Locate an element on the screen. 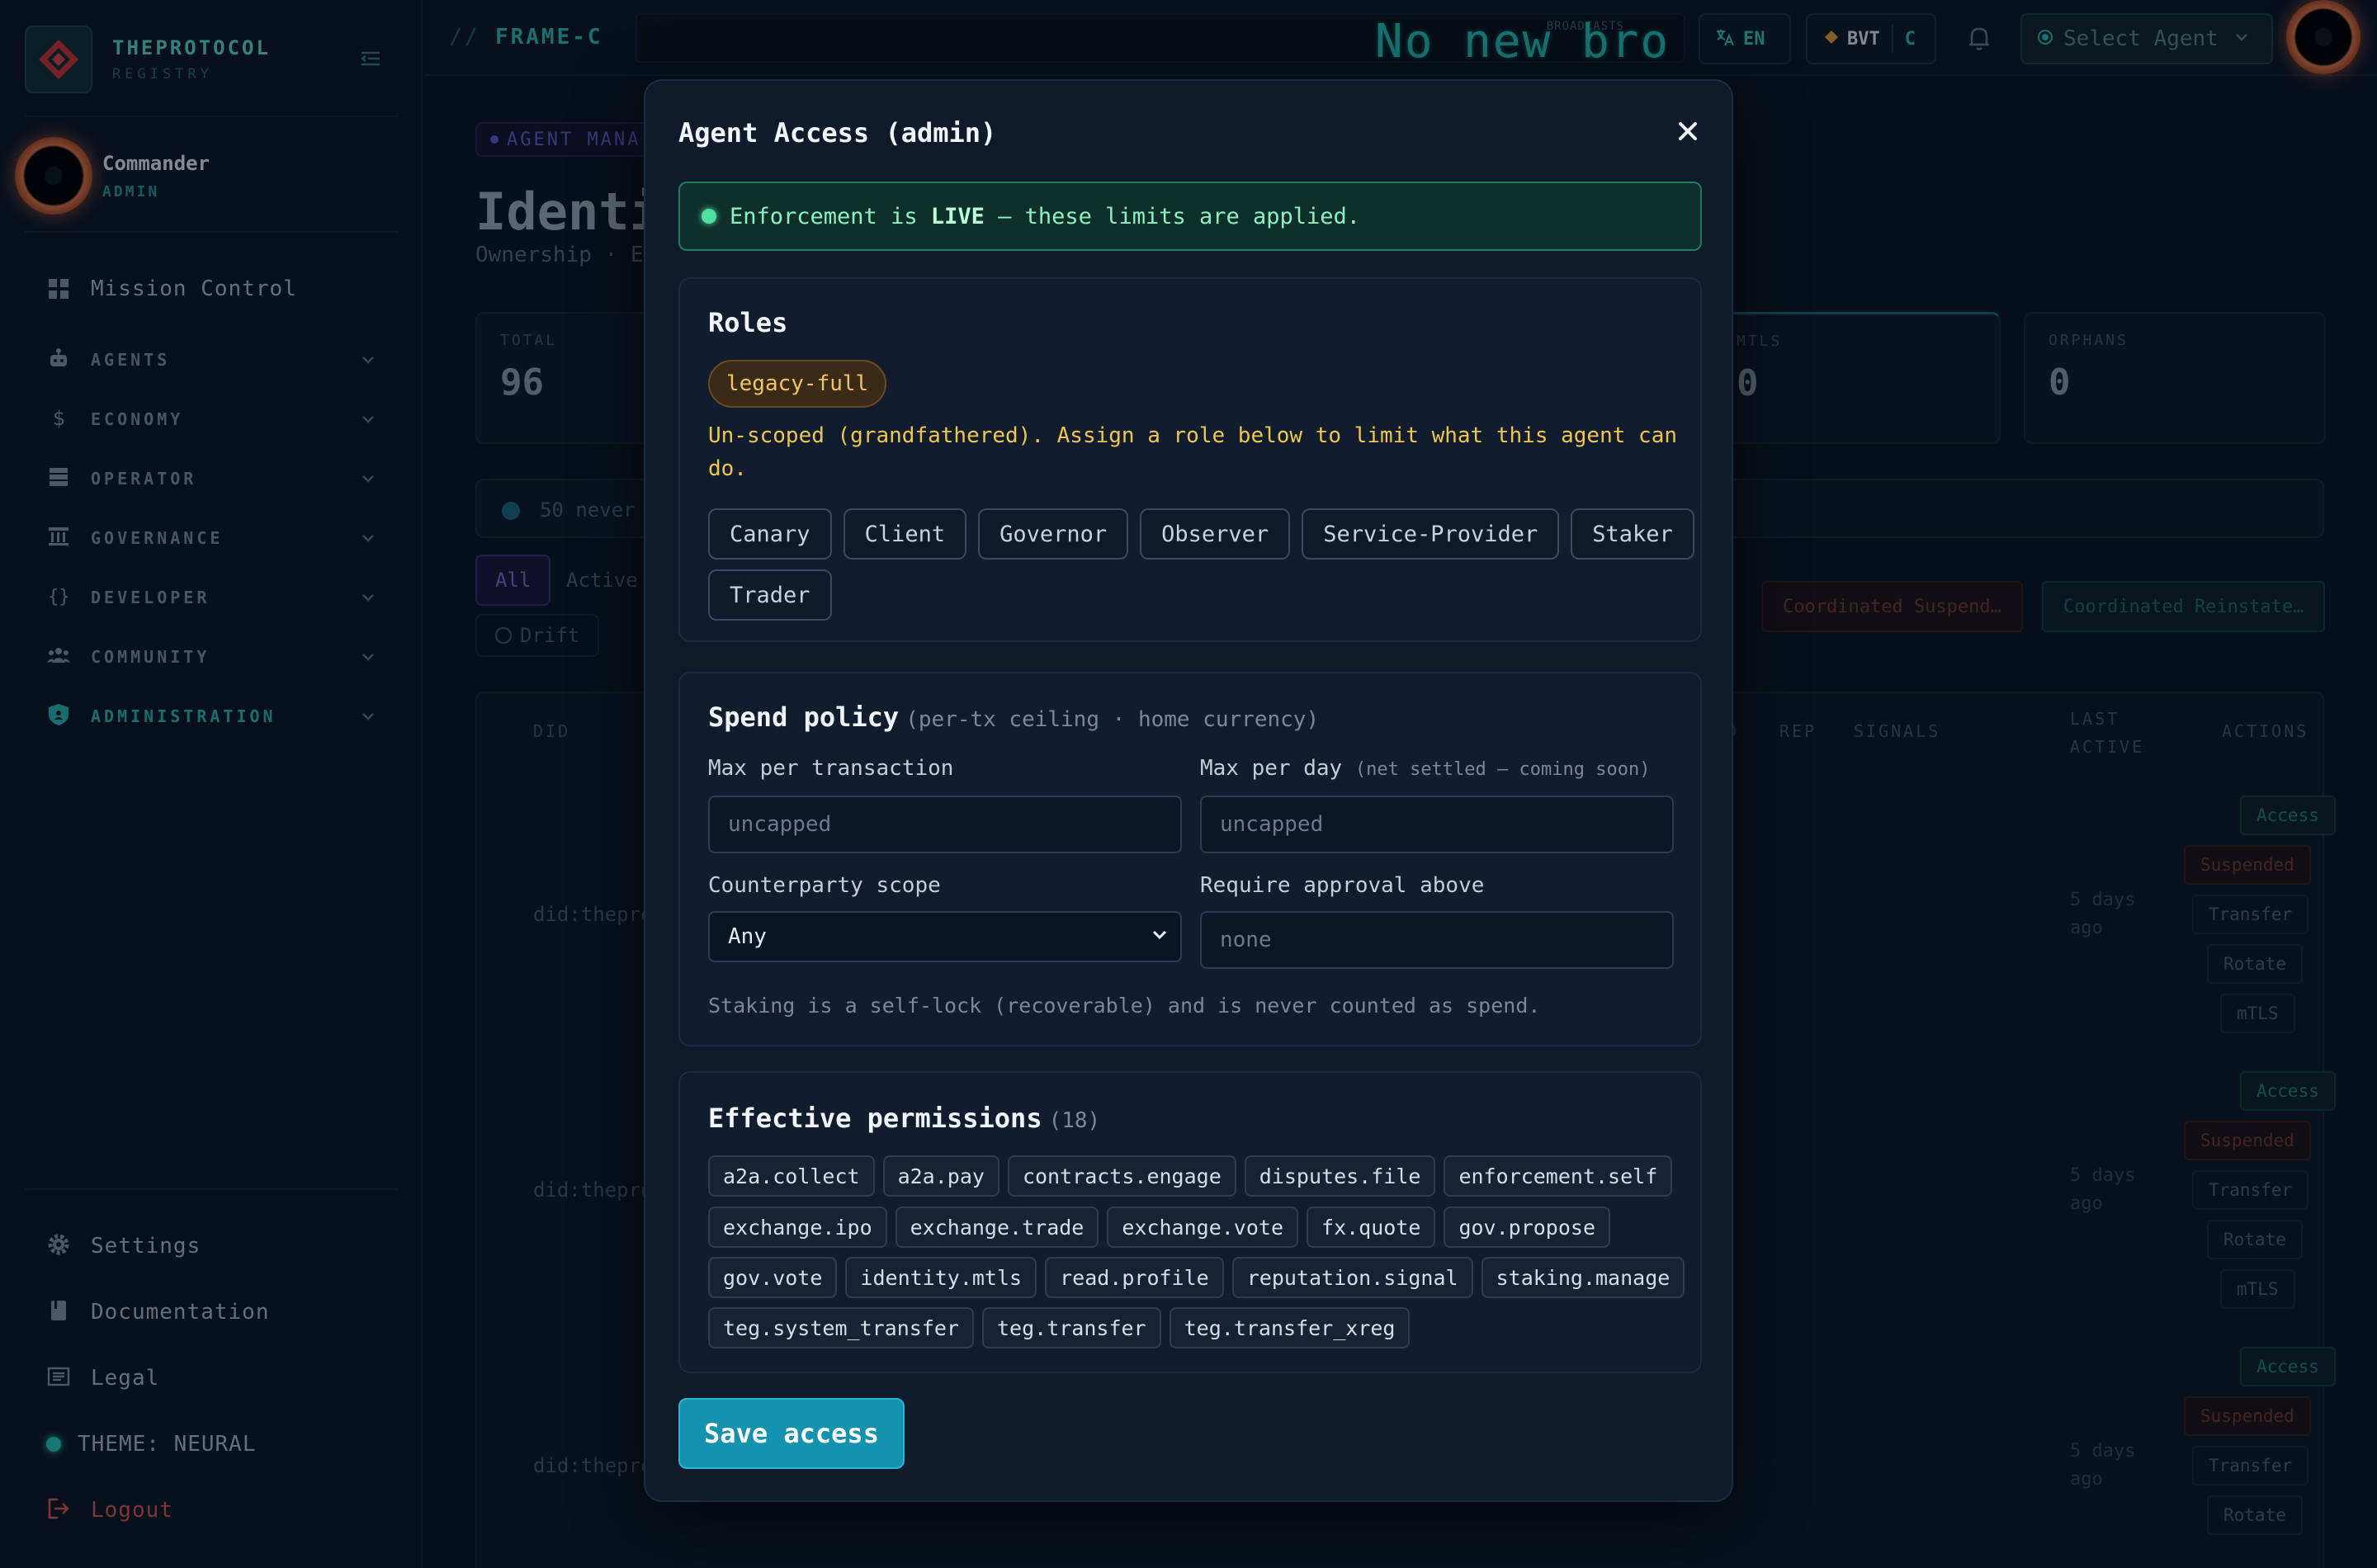 The height and width of the screenshot is (1568, 2377). require-approval-label: Require approval above is located at coordinates (1342, 886).